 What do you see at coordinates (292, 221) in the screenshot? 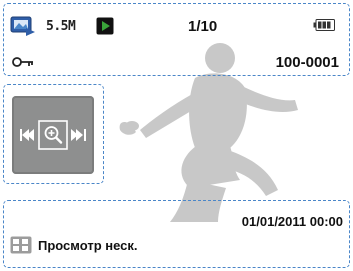
I see `date-time: 01/01/2011 00:00` at bounding box center [292, 221].